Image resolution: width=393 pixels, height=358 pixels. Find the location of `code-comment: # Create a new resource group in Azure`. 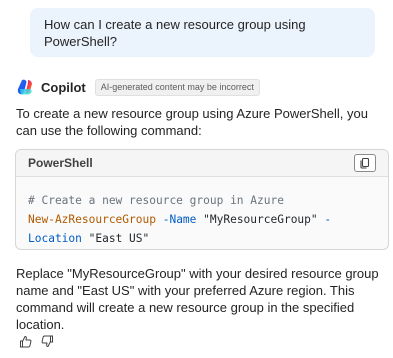

code-comment: # Create a new resource group in Azure is located at coordinates (156, 200).